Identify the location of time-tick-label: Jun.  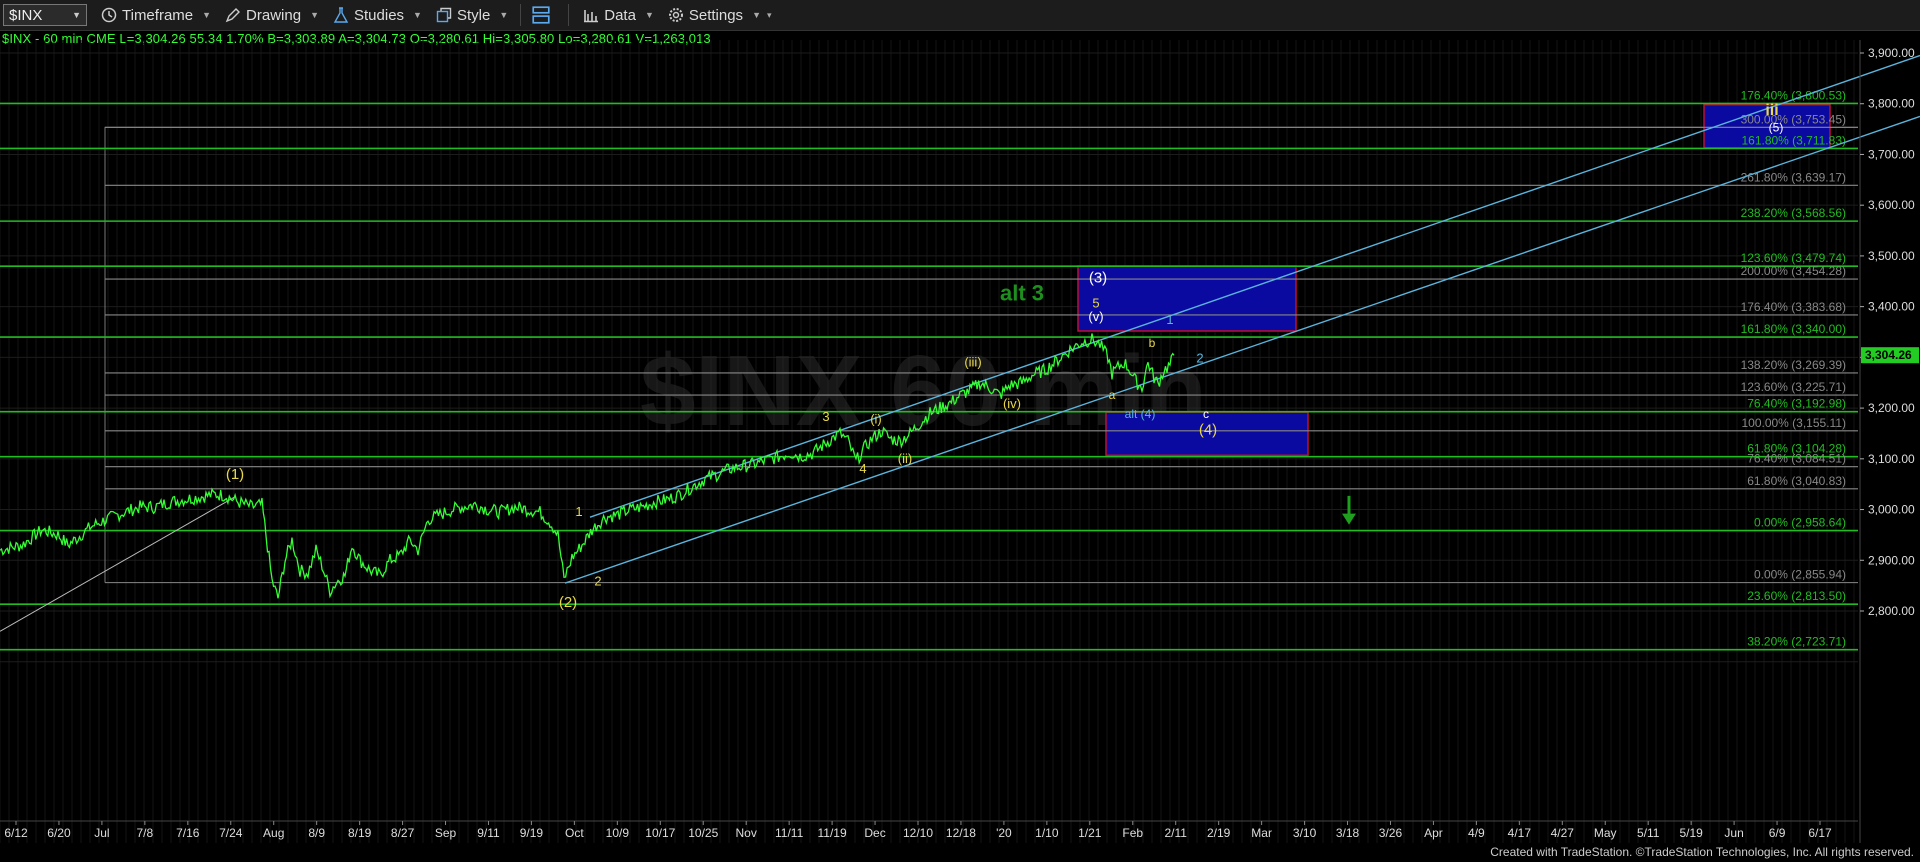
(1733, 833).